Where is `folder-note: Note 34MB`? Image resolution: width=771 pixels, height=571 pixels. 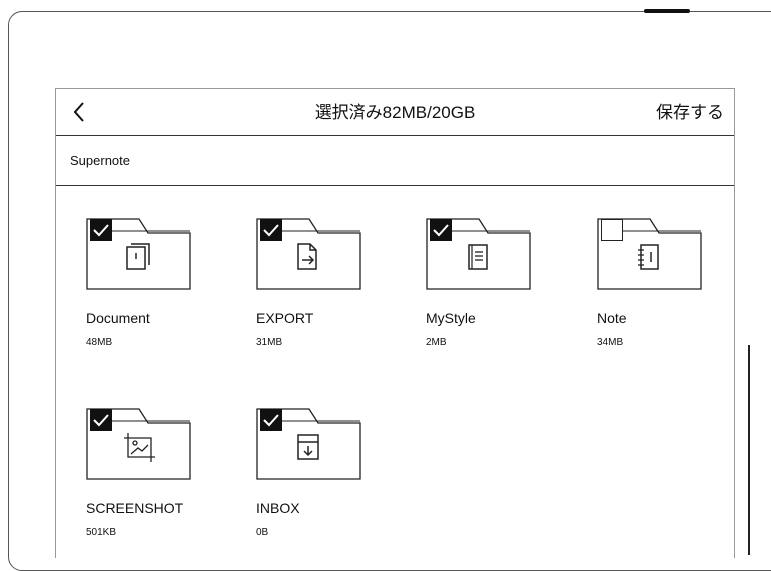
folder-note: Note 34MB is located at coordinates (667, 291).